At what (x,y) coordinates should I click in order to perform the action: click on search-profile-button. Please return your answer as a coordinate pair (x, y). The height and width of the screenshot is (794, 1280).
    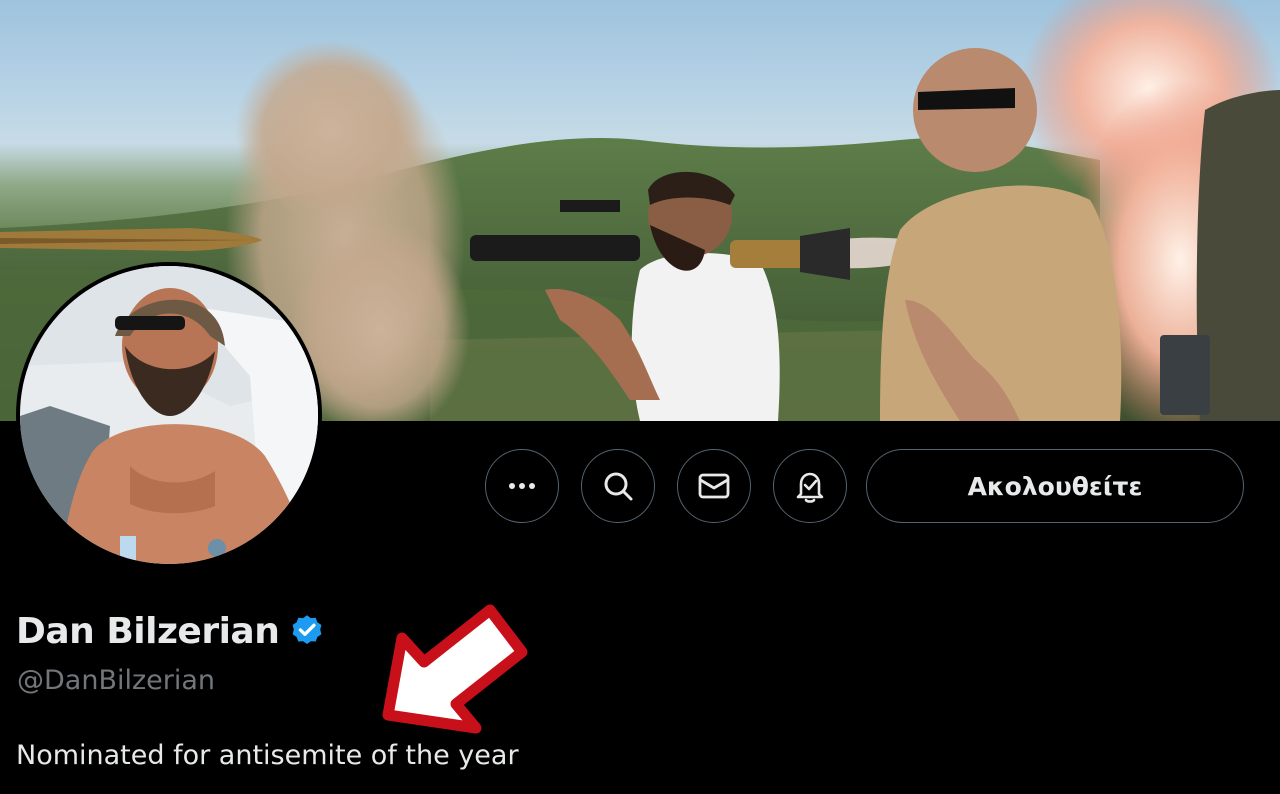
    Looking at the image, I should click on (618, 486).